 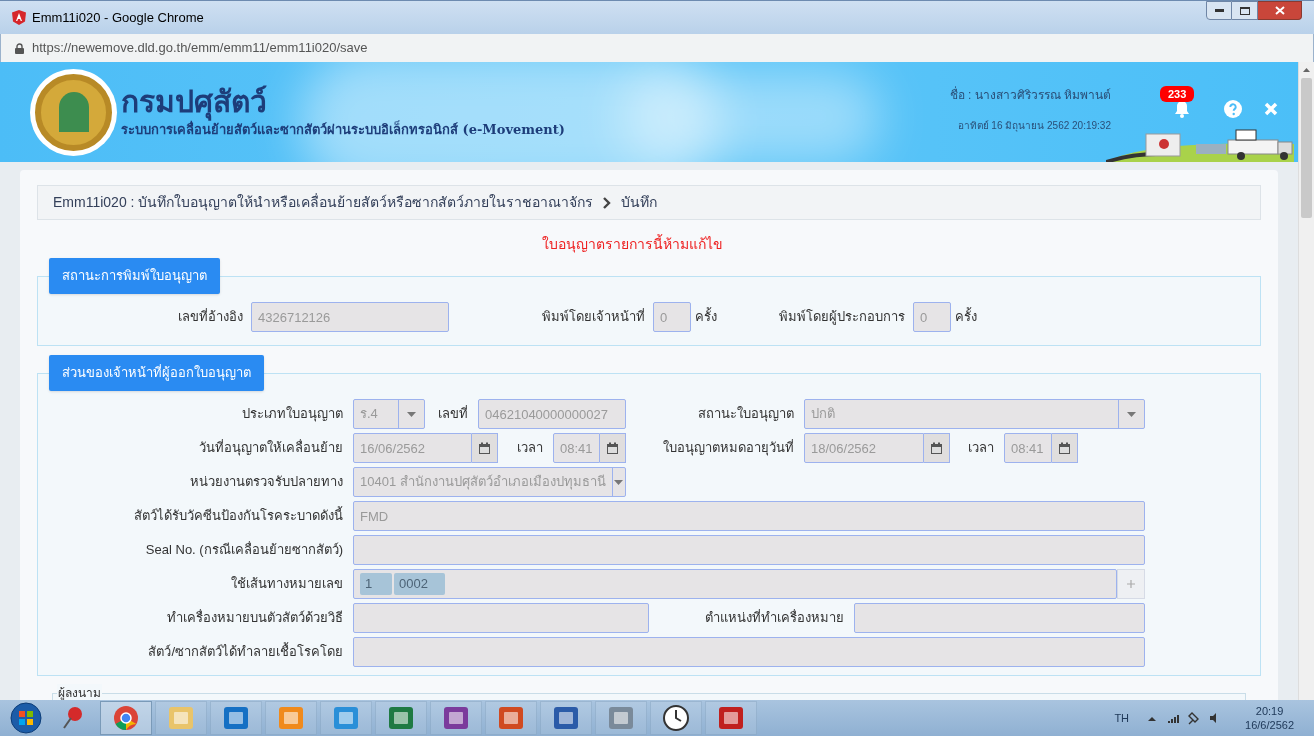 What do you see at coordinates (156, 373) in the screenshot?
I see `section-heading: ส่วนของเจ้าหน้าที่ผู้ออกใบอนุญาต` at bounding box center [156, 373].